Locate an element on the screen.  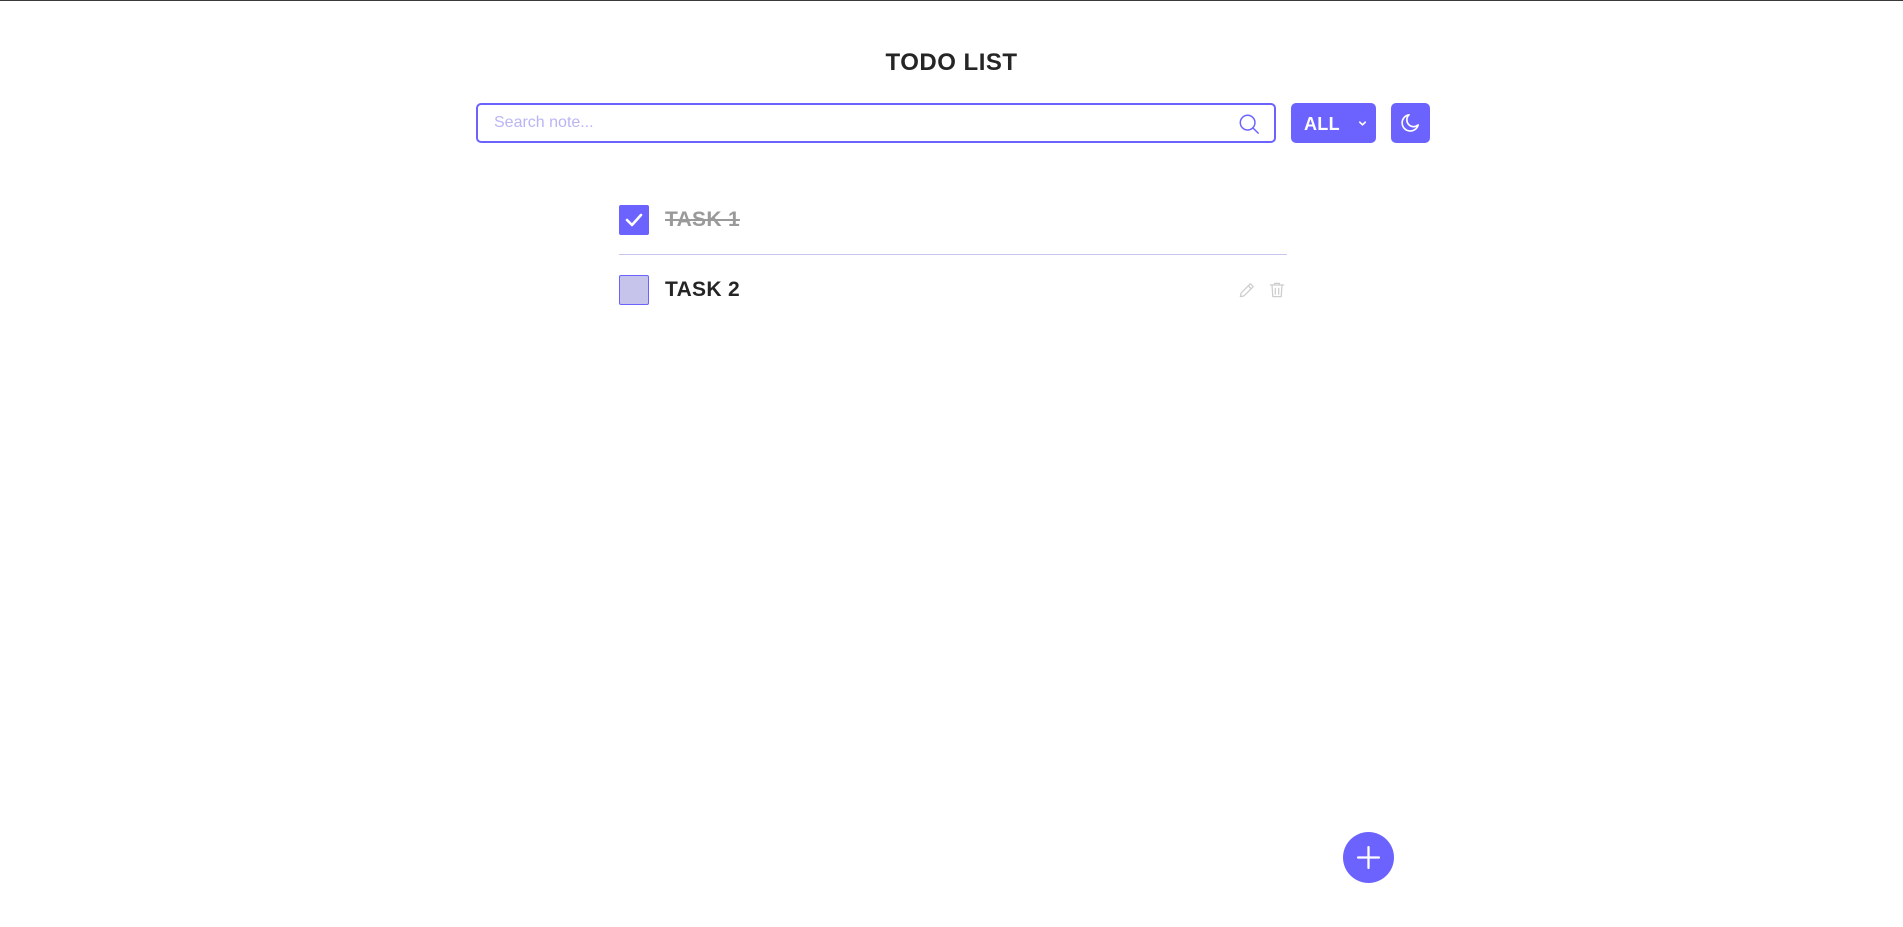
theme-toggle-button is located at coordinates (1410, 123).